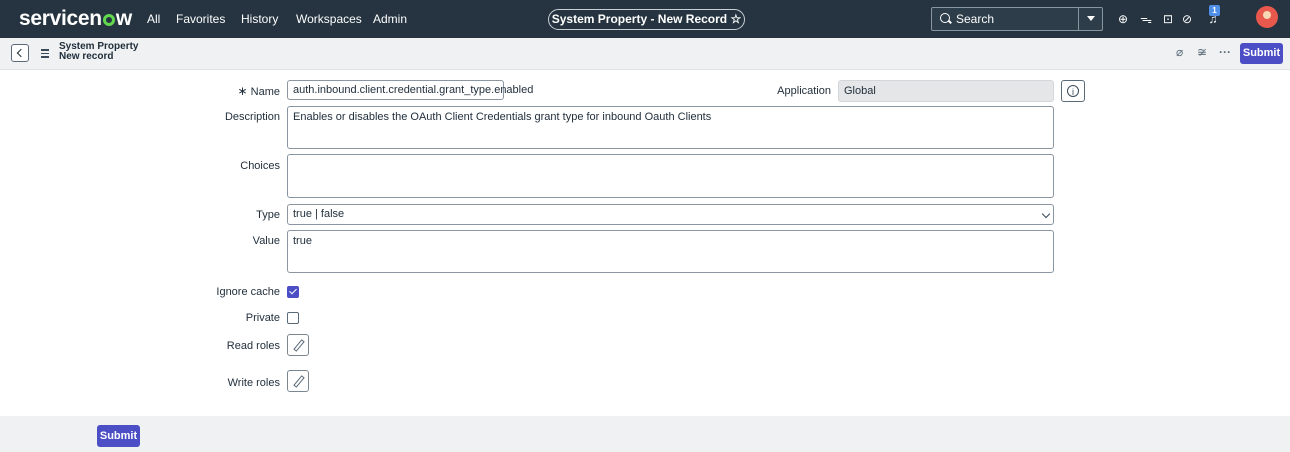  I want to click on record-header: System Property New record ⌀ ≆ ··· Submit, so click(645, 54).